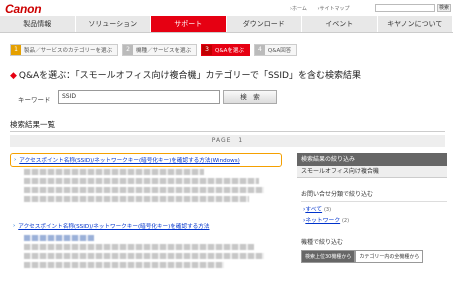 The height and width of the screenshot is (283, 453). I want to click on nav-item-solutions: ソリューション, so click(113, 24).